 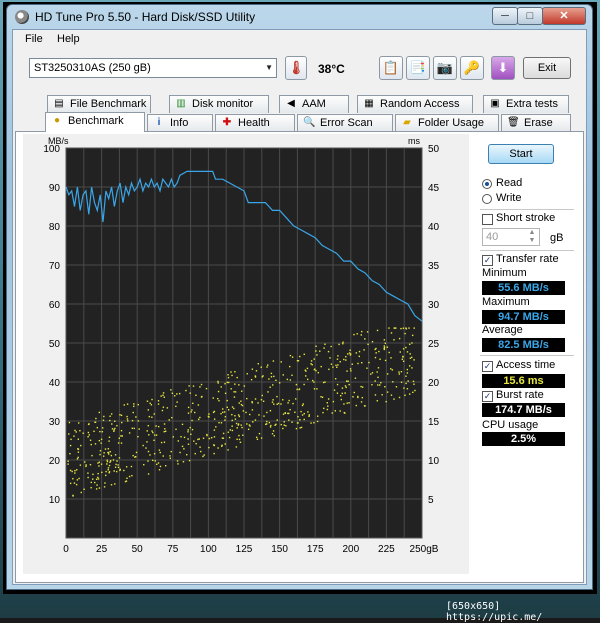 I want to click on transfer-rate-checkbox: ✓, so click(x=487, y=260).